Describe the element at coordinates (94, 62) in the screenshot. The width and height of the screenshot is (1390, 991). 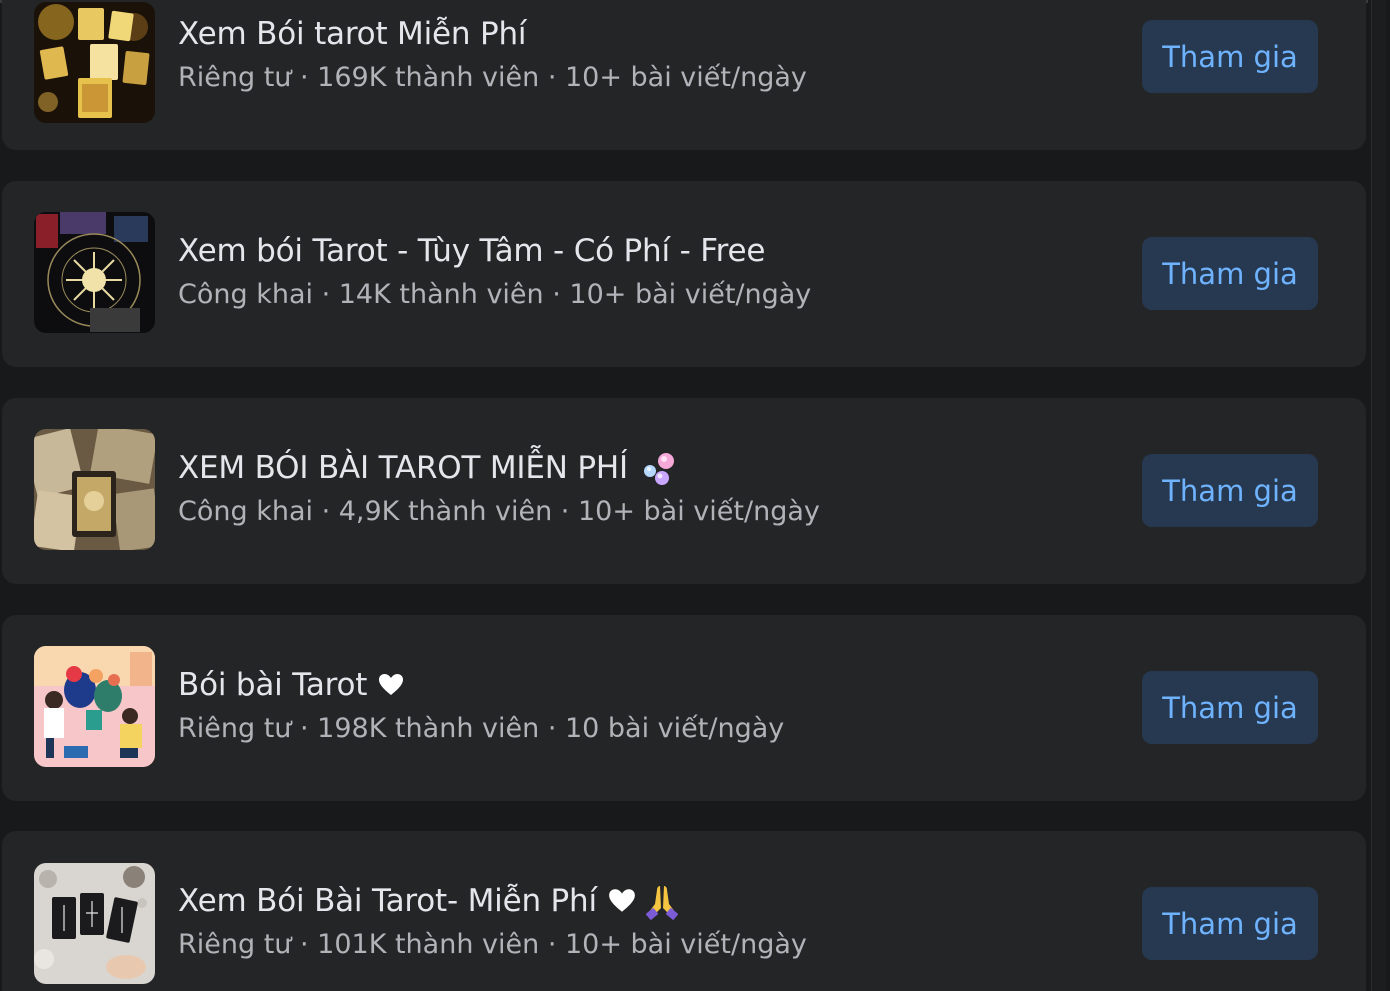
I see `tarot-cards-thumbnail` at that location.